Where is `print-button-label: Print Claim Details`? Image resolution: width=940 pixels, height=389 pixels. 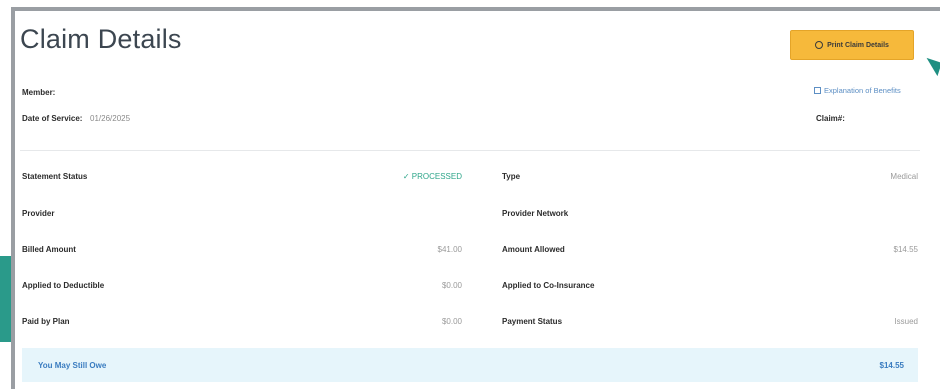 print-button-label: Print Claim Details is located at coordinates (858, 45).